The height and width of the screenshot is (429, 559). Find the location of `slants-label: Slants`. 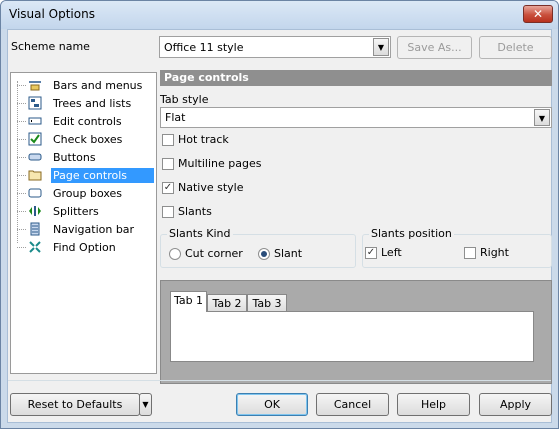

slants-label: Slants is located at coordinates (195, 211).